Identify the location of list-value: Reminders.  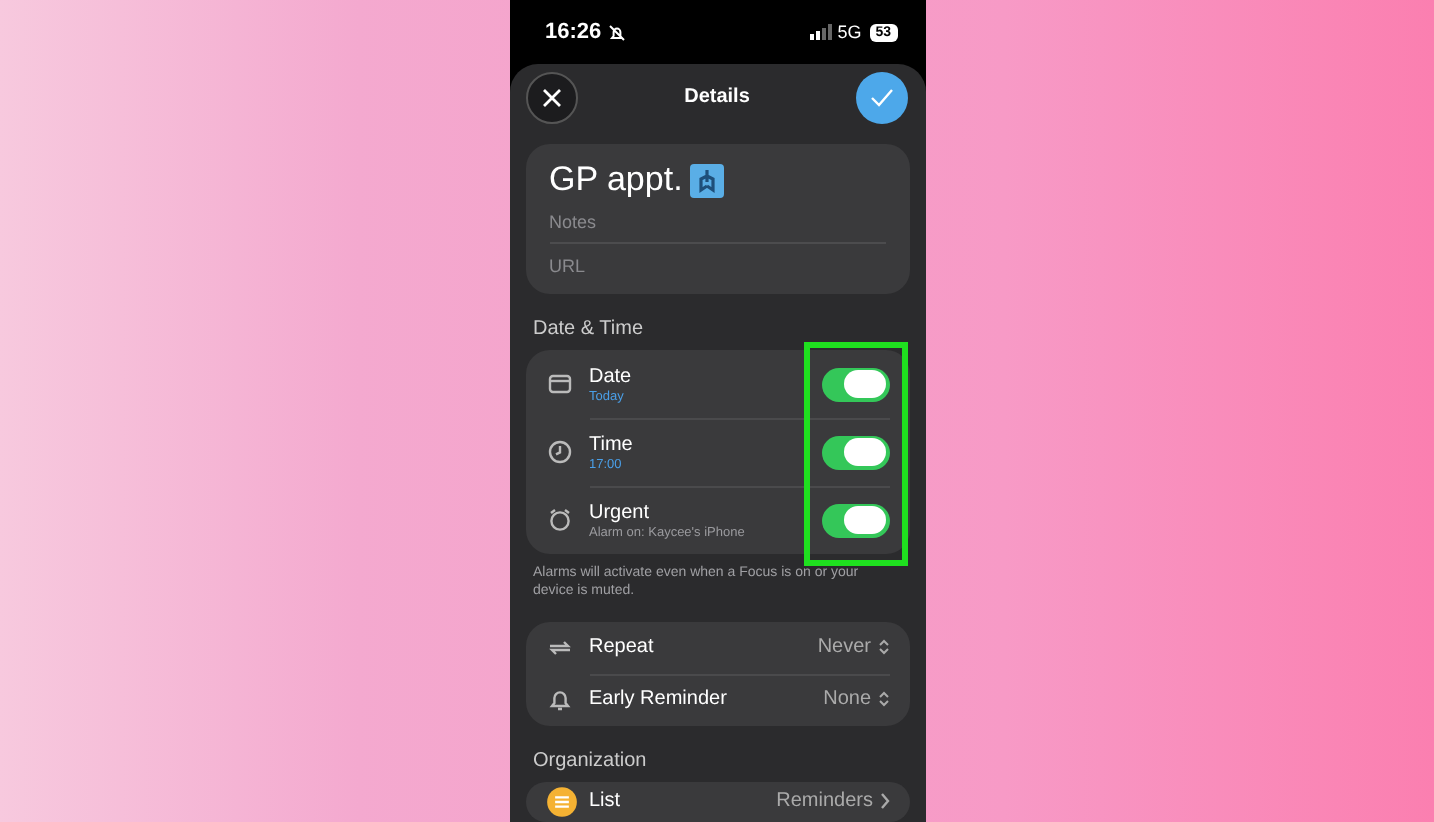
(832, 801).